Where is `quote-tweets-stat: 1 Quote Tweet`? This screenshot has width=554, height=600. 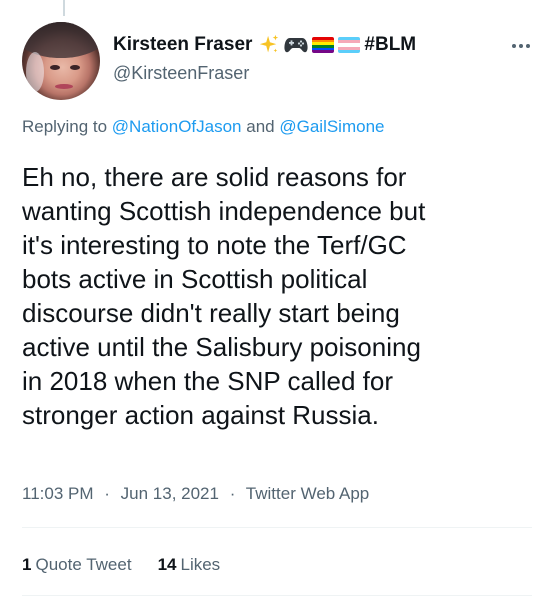
quote-tweets-stat: 1 Quote Tweet is located at coordinates (77, 565).